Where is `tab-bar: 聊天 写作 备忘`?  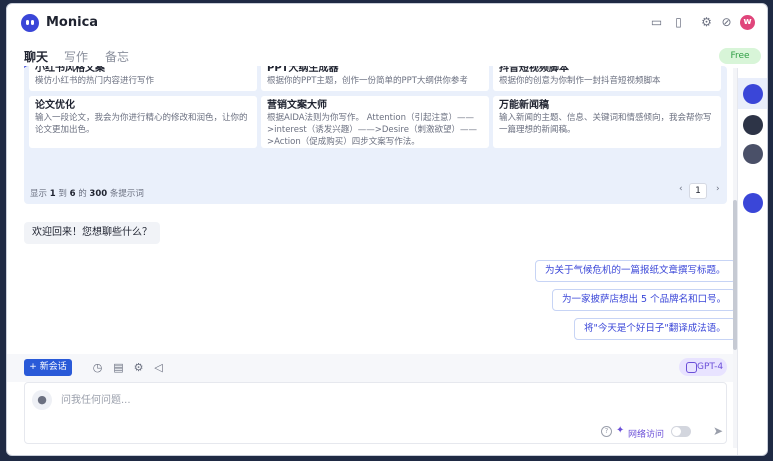
tab-bar: 聊天 写作 备忘 is located at coordinates (370, 55).